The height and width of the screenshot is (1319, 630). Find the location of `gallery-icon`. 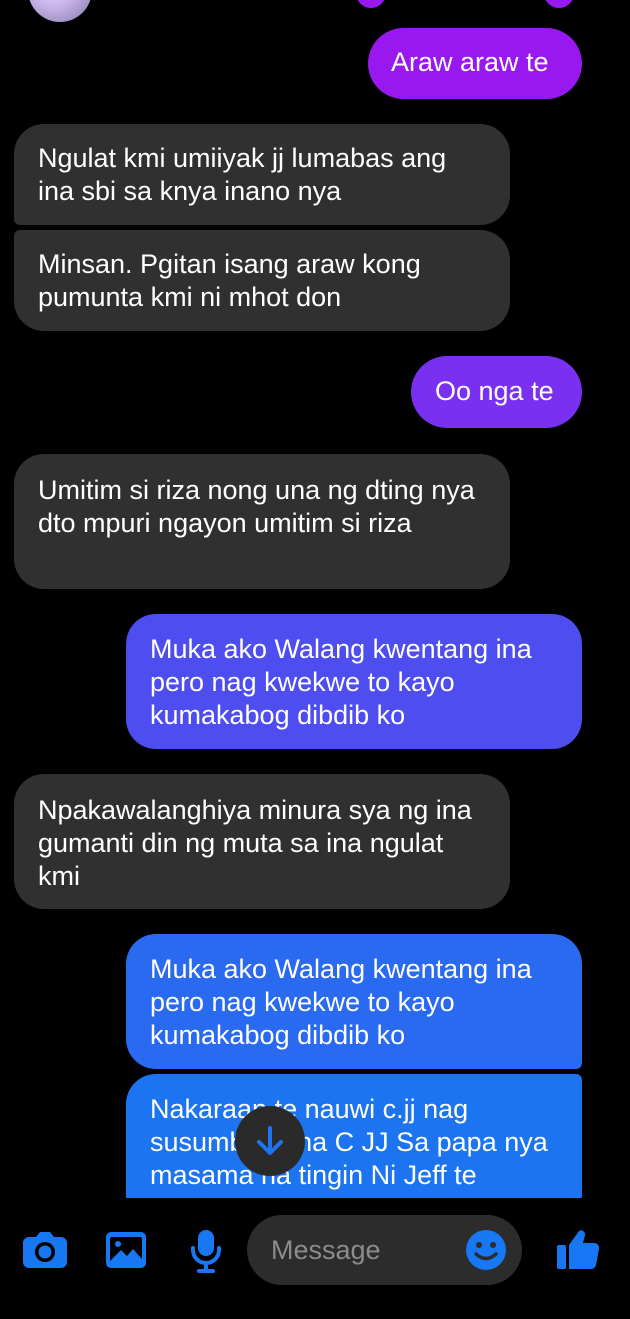

gallery-icon is located at coordinates (126, 1250).